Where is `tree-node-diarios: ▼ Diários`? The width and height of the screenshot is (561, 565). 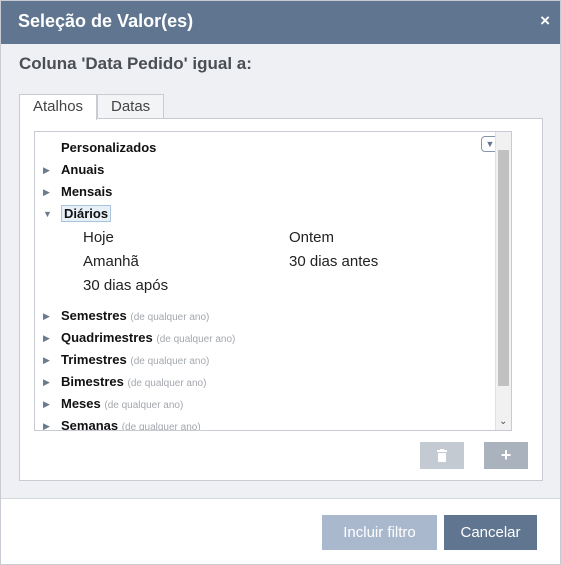
tree-node-diarios: ▼ Diários is located at coordinates (77, 213).